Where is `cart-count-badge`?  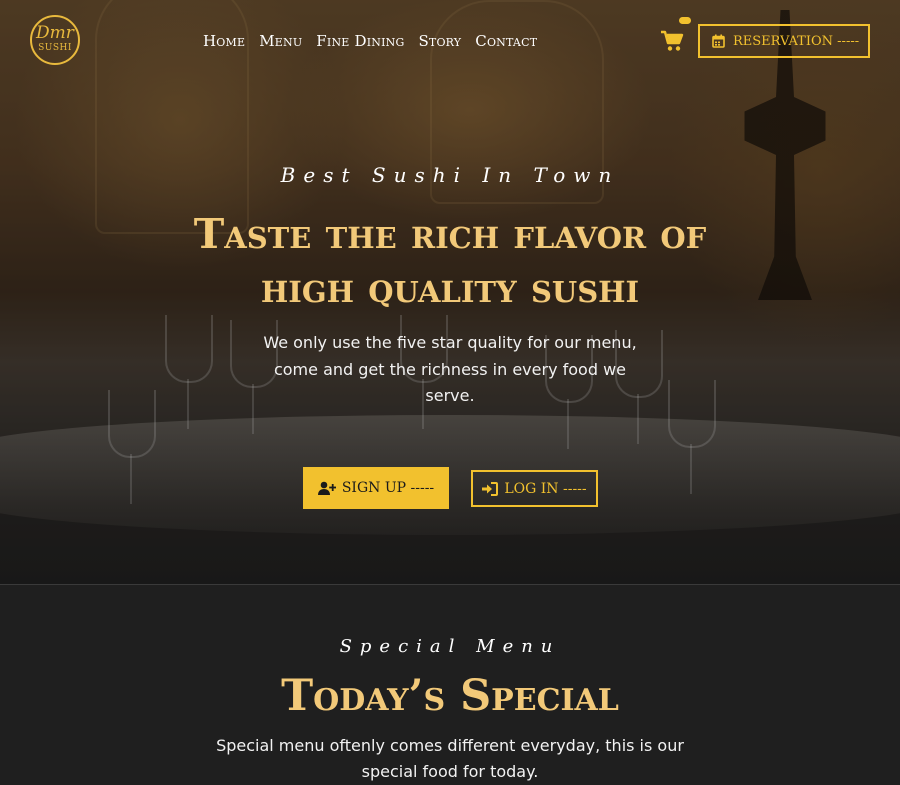 cart-count-badge is located at coordinates (685, 20).